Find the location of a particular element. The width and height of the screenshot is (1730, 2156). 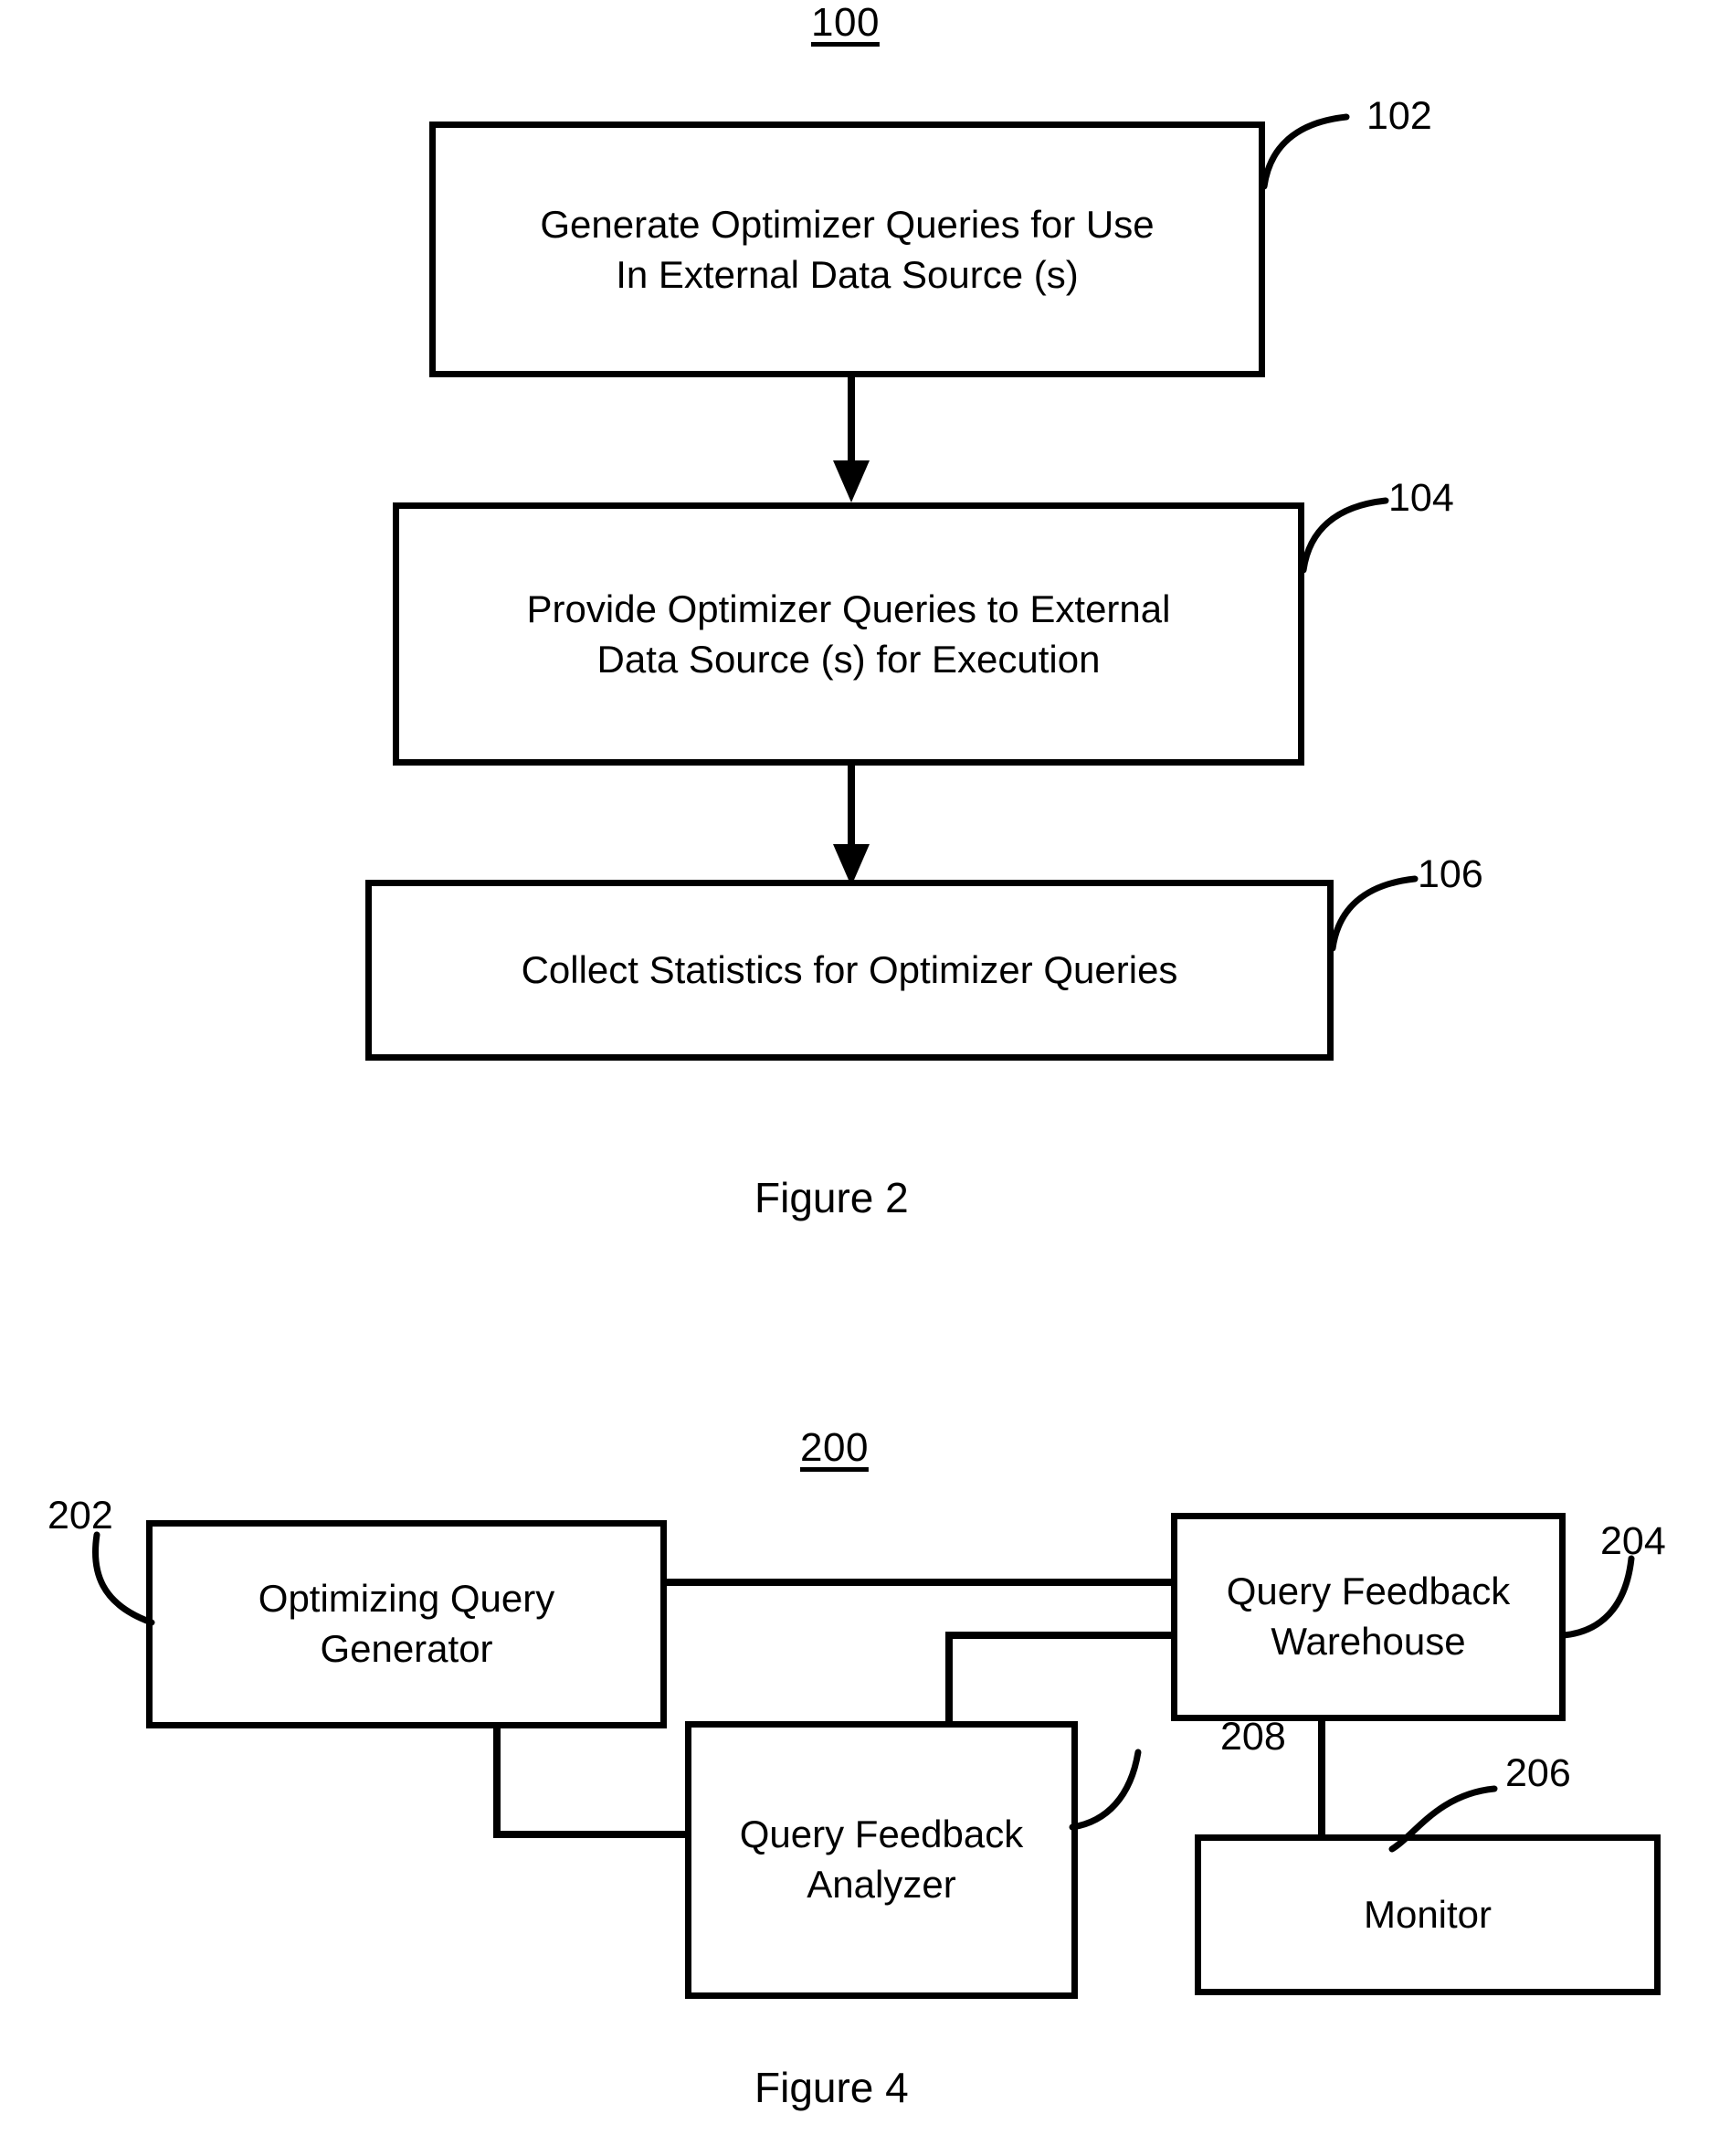

component-box-204: Query Feedback Warehouse is located at coordinates (1368, 1617).